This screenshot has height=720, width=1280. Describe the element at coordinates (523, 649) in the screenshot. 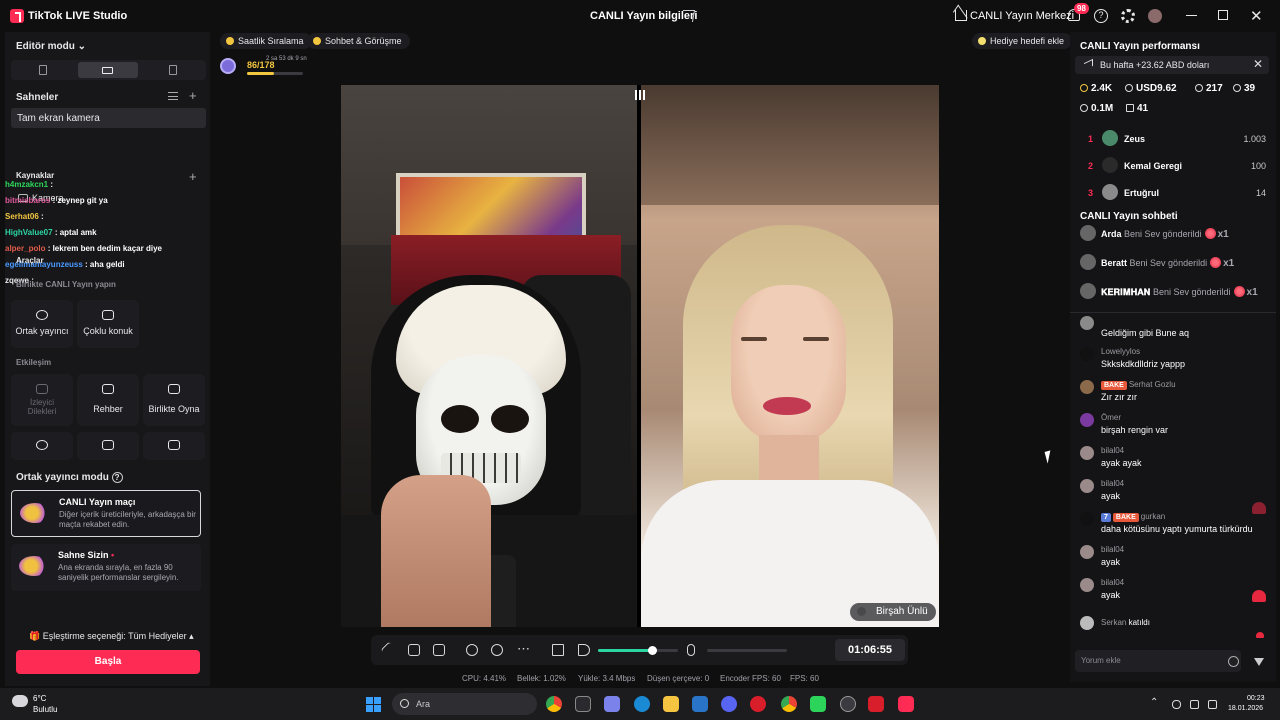

I see `more-icon: ⋯` at that location.